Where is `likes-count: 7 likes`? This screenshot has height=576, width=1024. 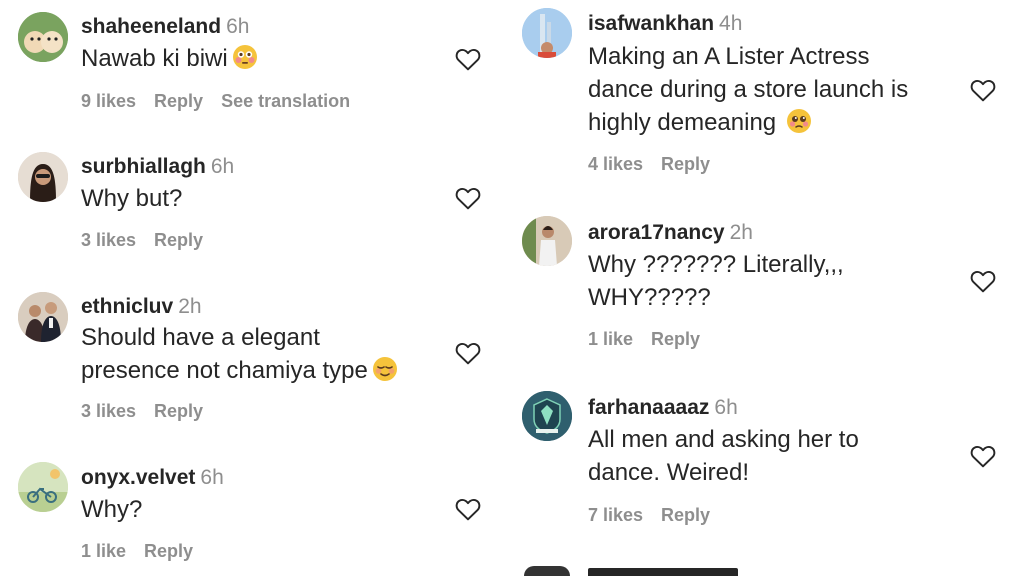 likes-count: 7 likes is located at coordinates (615, 515).